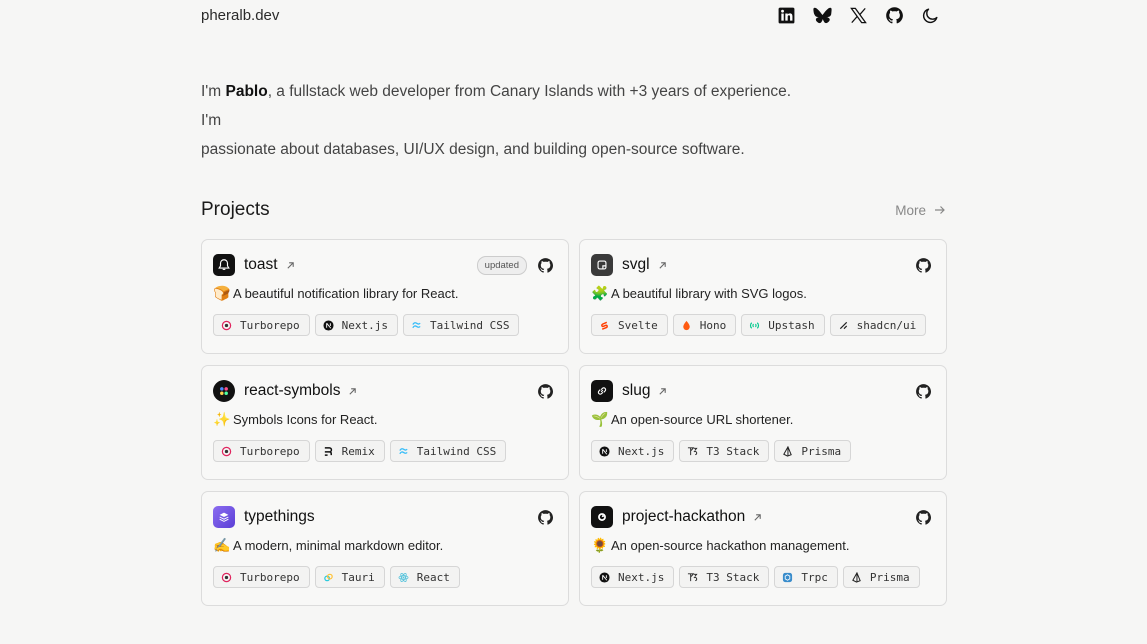 The height and width of the screenshot is (644, 1147). What do you see at coordinates (783, 325) in the screenshot?
I see `tag-upstash: Upstash` at bounding box center [783, 325].